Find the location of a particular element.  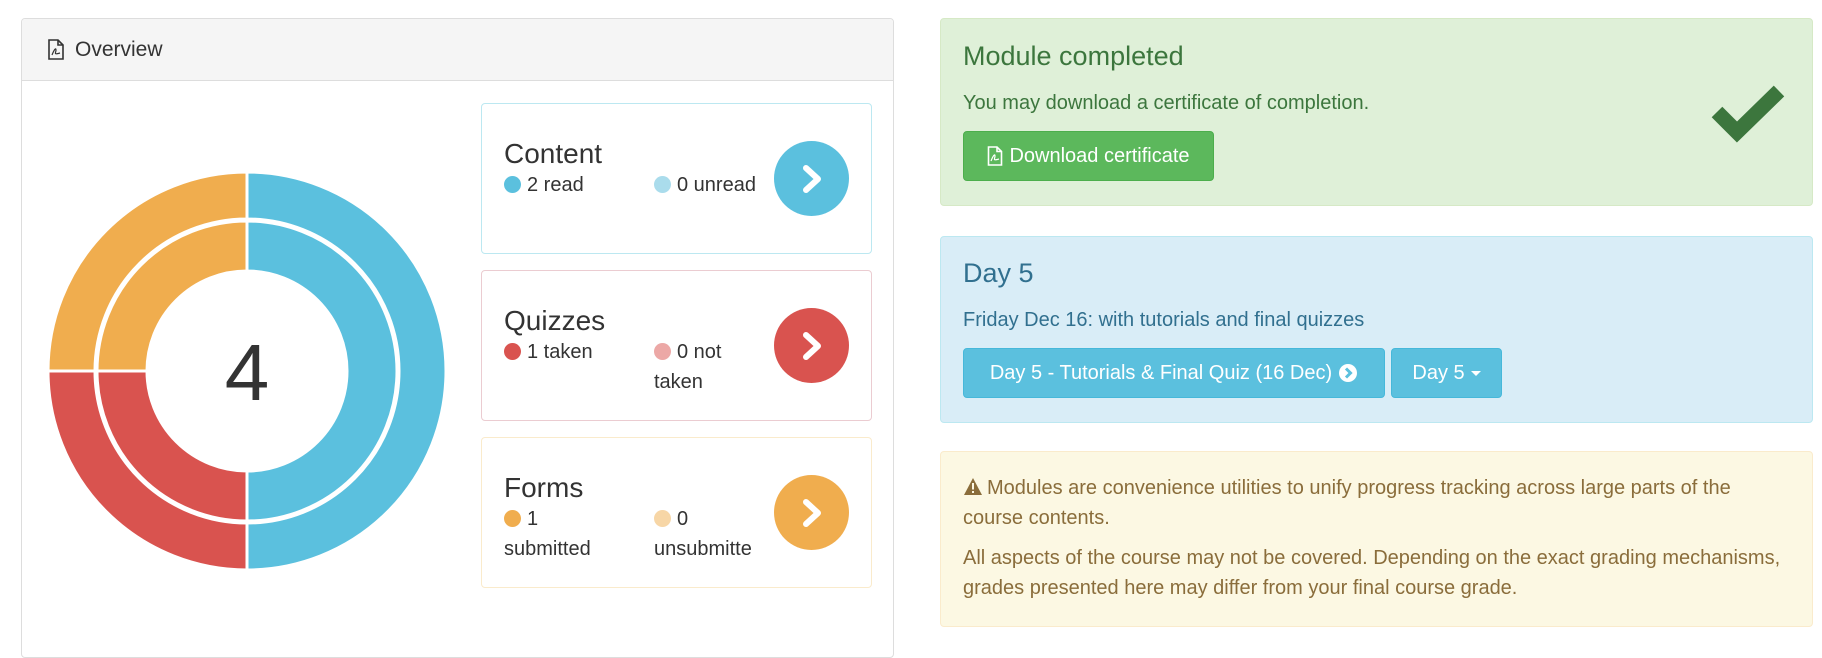

day-dropdown-button: Day 5 is located at coordinates (1446, 373).